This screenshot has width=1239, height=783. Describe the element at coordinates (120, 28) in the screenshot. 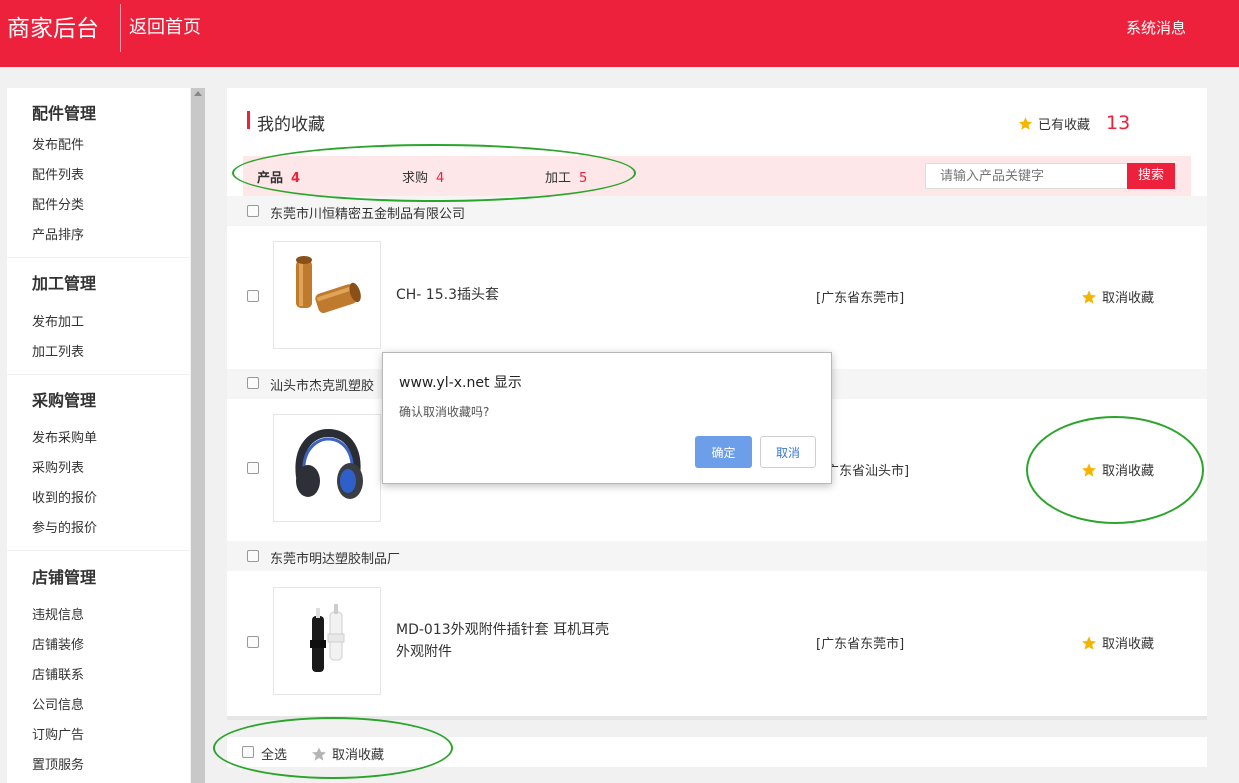

I see `header-divider` at that location.